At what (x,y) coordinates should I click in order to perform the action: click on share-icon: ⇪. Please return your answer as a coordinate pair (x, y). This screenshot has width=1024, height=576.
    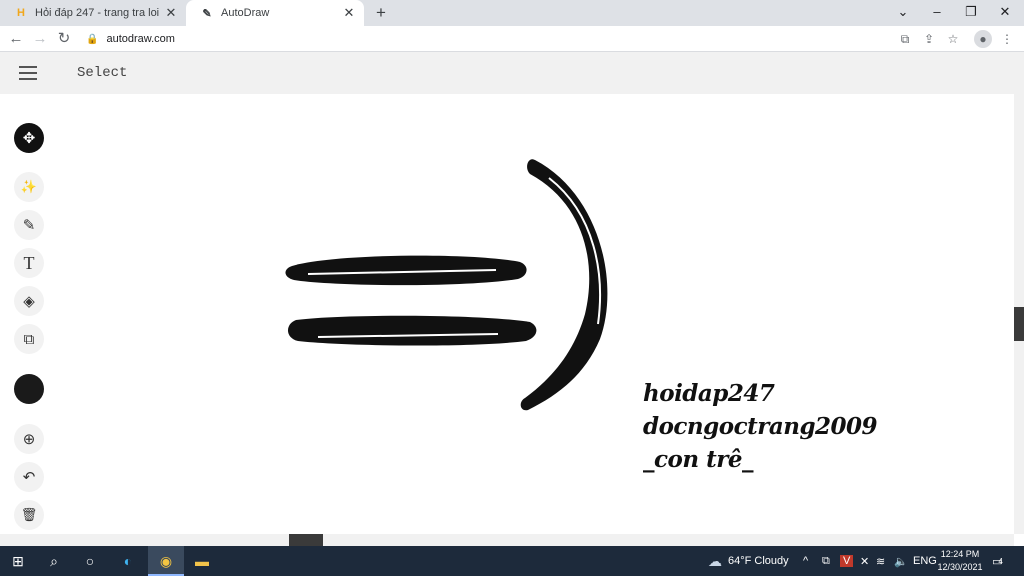
    Looking at the image, I should click on (929, 39).